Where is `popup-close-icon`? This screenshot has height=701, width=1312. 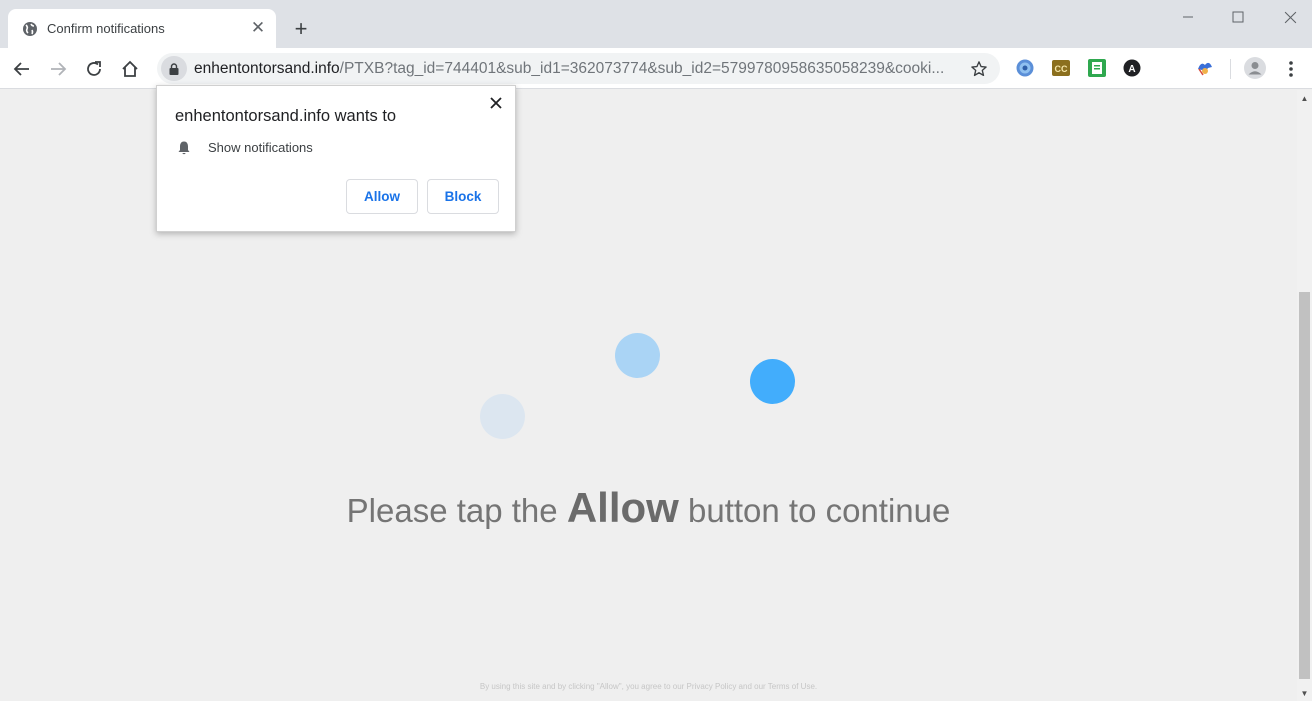
popup-close-icon is located at coordinates (496, 103).